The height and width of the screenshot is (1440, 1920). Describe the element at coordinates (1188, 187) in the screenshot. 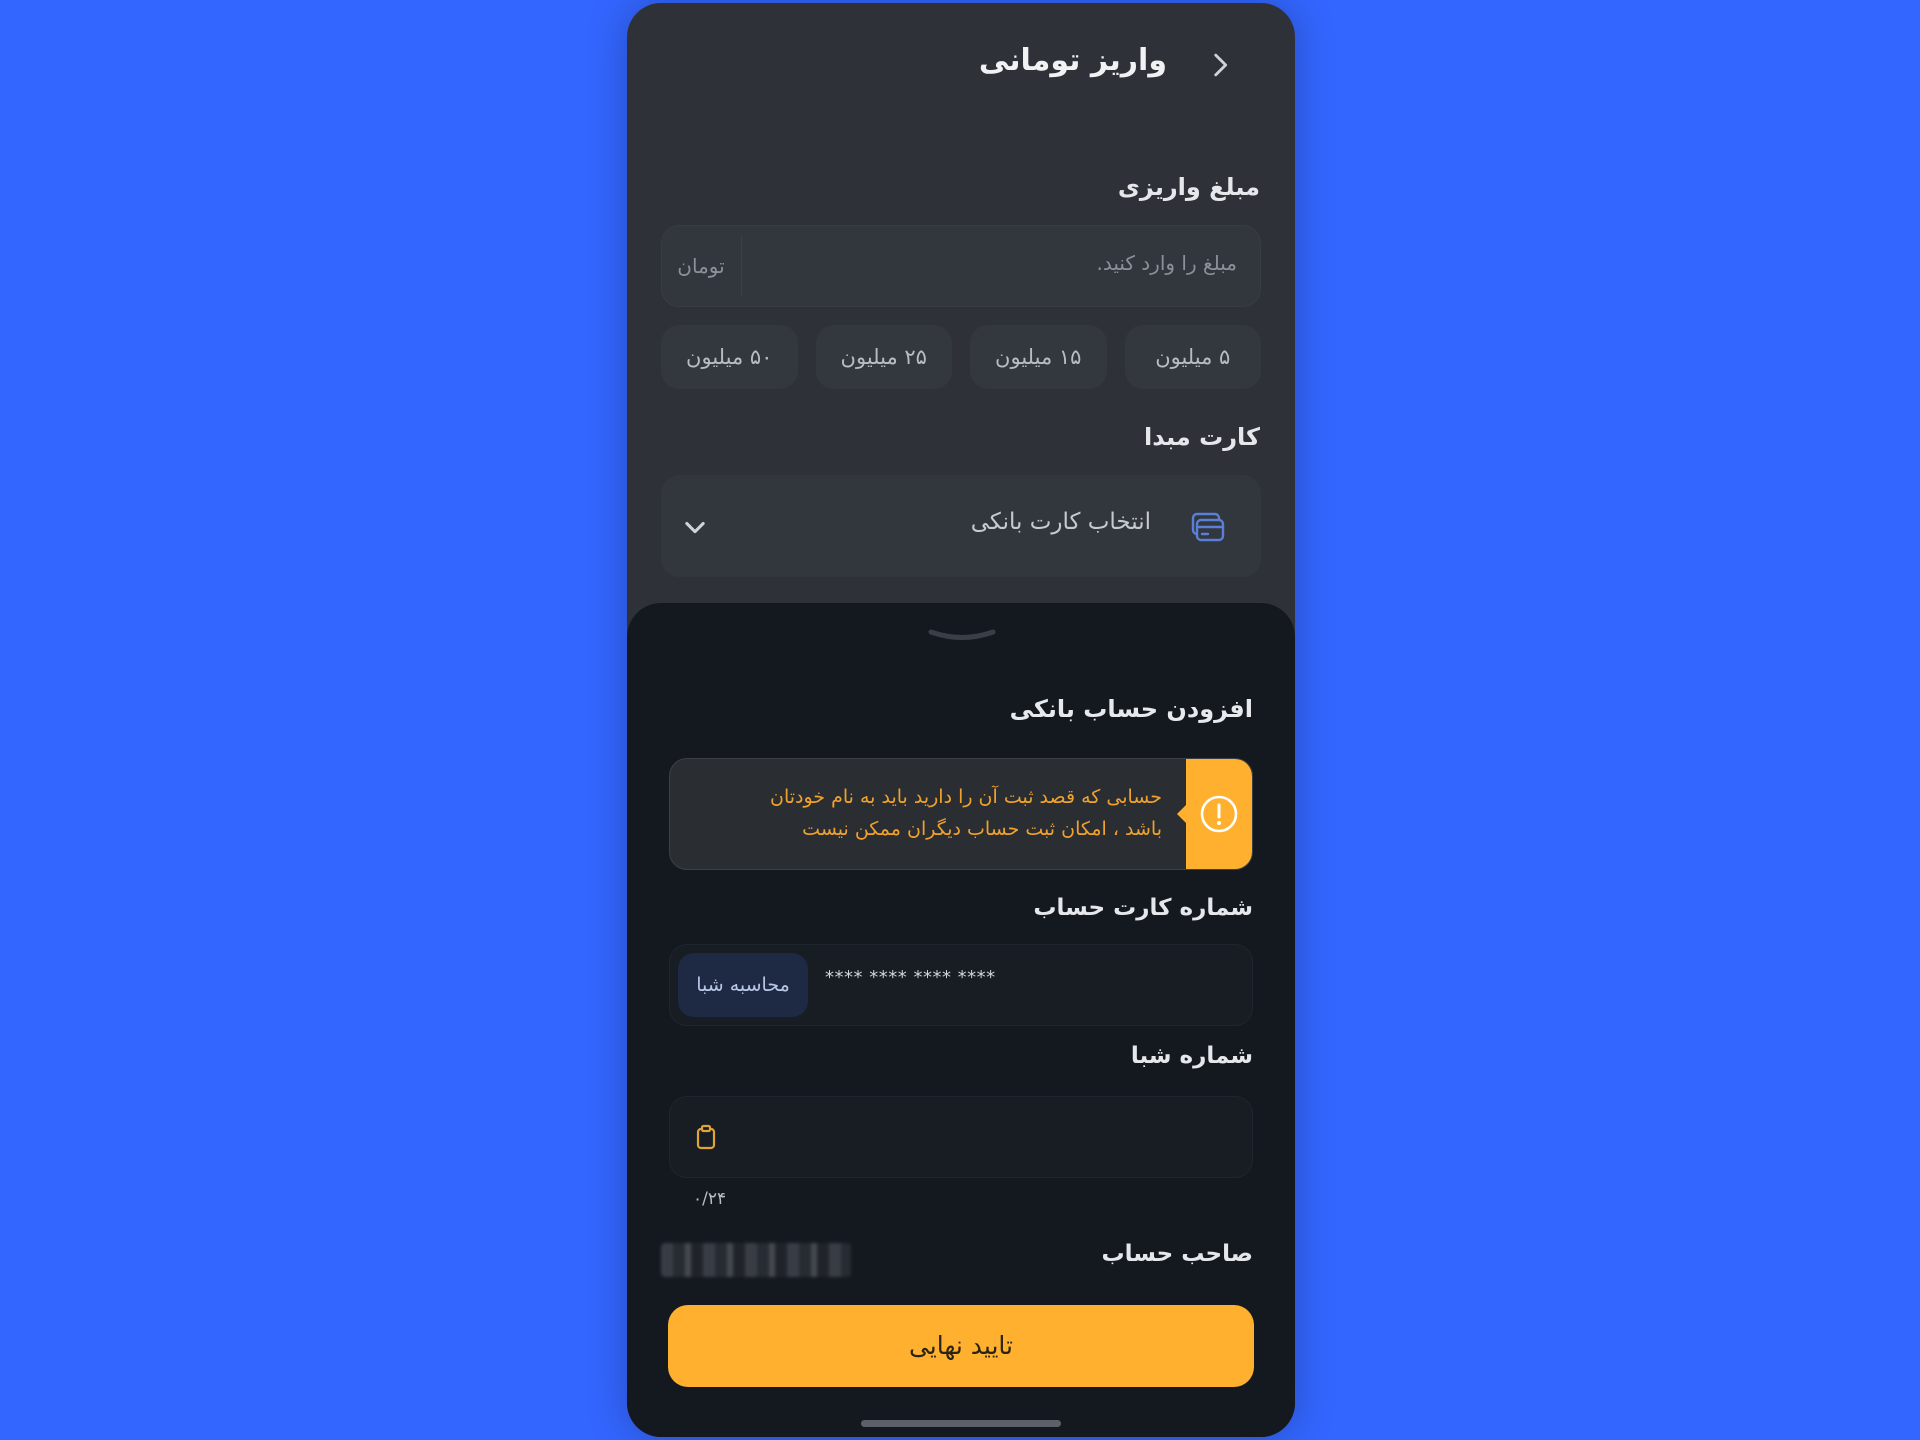

I see `amount-label: مبلغ واریزی` at that location.